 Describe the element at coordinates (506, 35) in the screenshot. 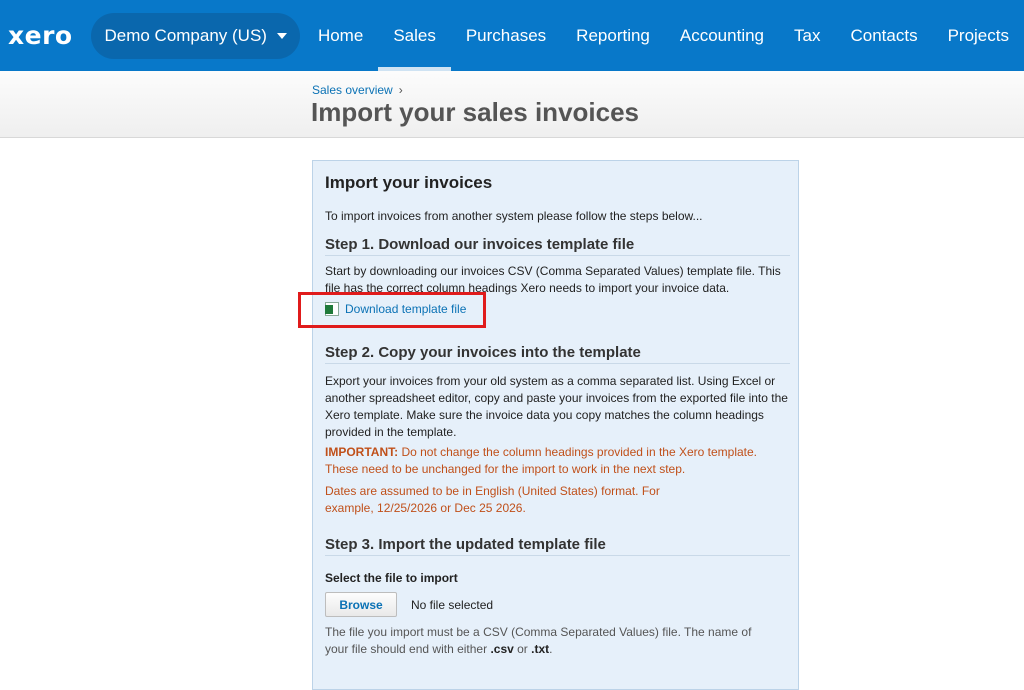

I see `nav-item-purchases: Purchases` at that location.